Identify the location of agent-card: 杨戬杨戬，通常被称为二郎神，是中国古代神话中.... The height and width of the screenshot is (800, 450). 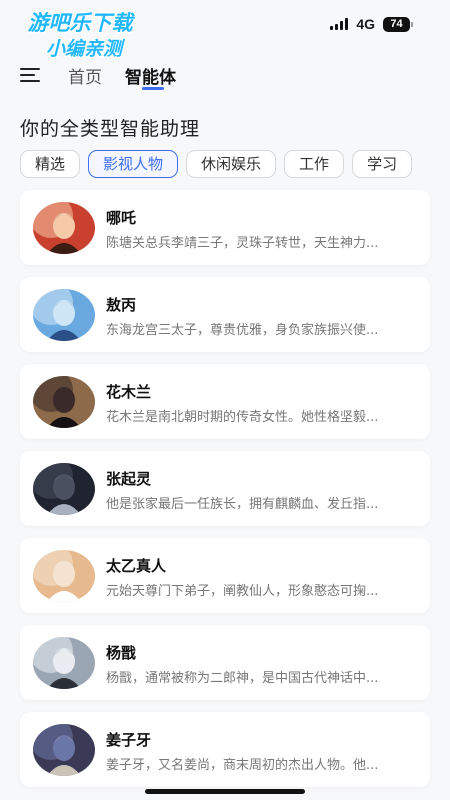
(225, 662).